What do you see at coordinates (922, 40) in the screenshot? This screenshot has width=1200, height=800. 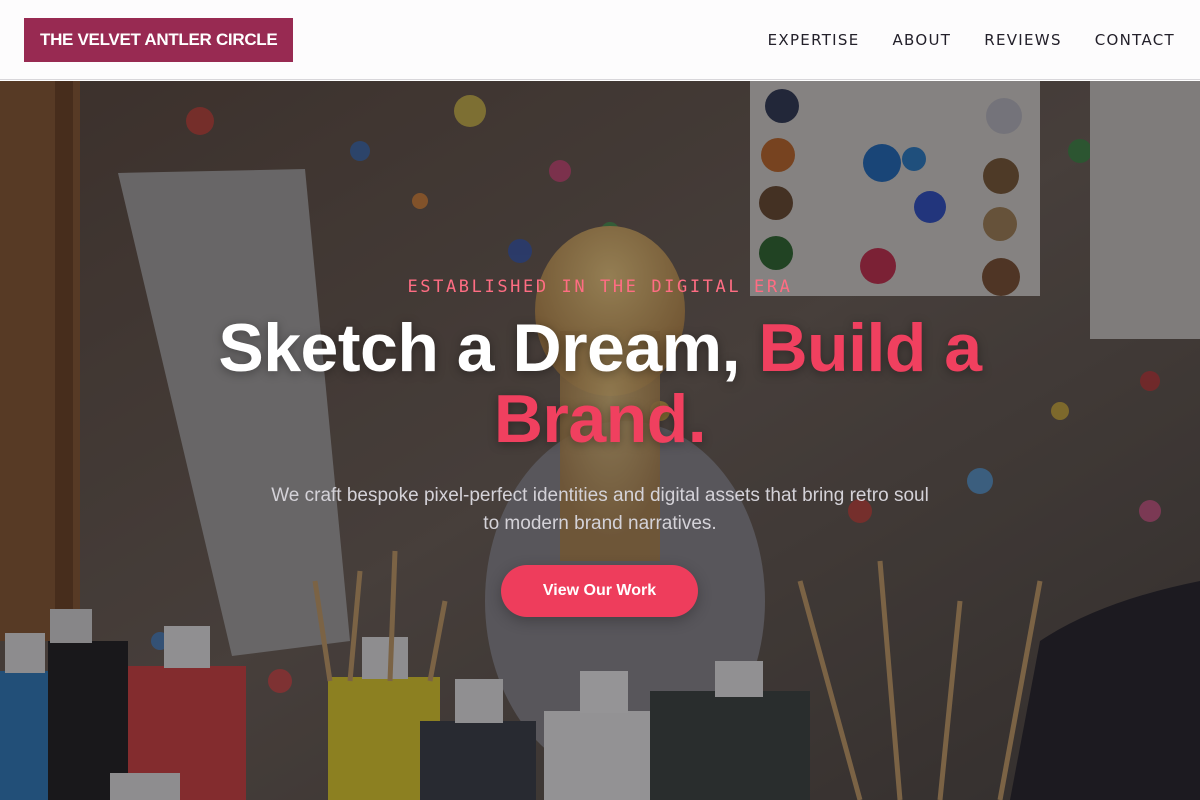 I see `nav-link-about: ABOUT` at bounding box center [922, 40].